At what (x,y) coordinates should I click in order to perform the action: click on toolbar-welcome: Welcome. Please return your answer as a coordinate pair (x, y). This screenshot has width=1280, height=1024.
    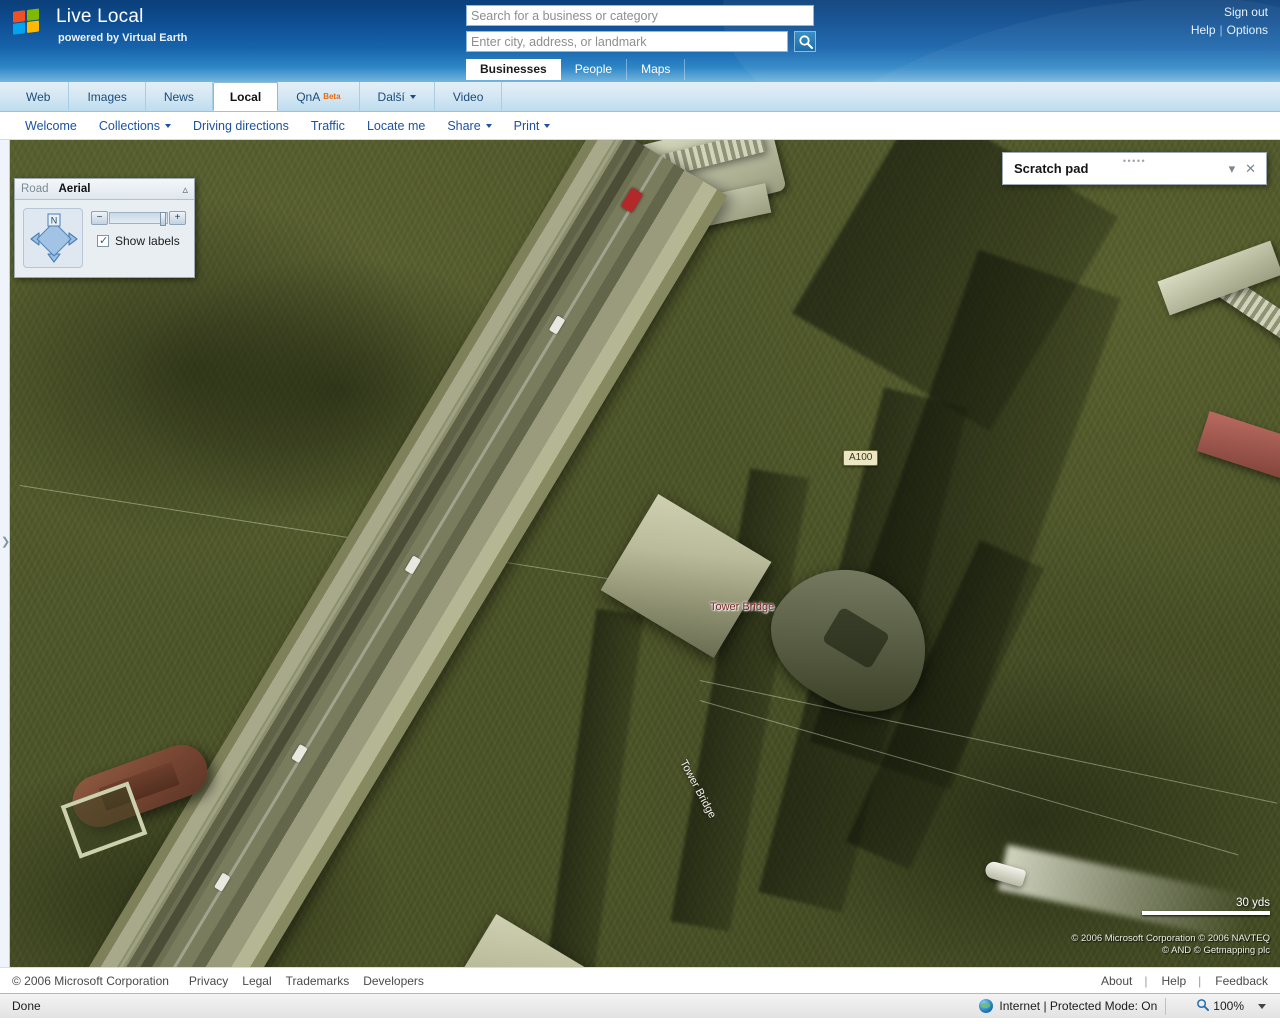
    Looking at the image, I should click on (51, 126).